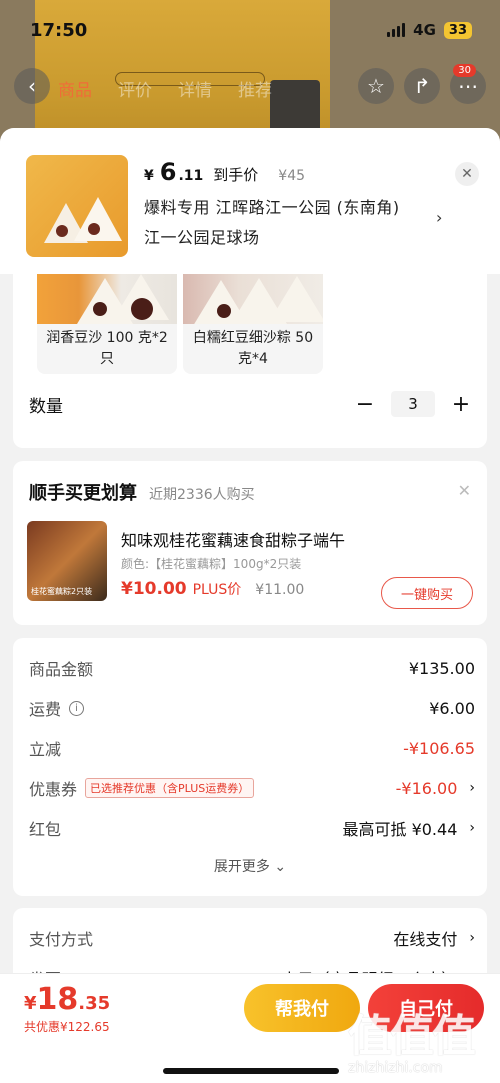 This screenshot has height=1083, width=500. What do you see at coordinates (461, 404) in the screenshot?
I see `increase-button: +` at bounding box center [461, 404].